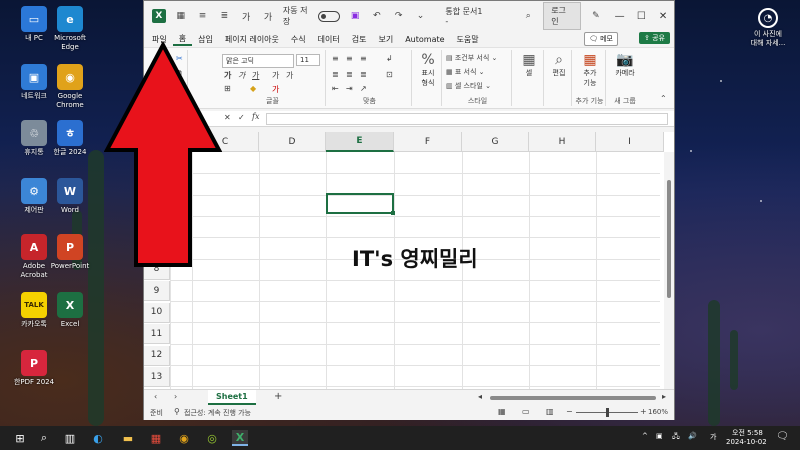 The height and width of the screenshot is (450, 800). Describe the element at coordinates (156, 438) in the screenshot. I see `store-taskbar-icon: ▦` at that location.